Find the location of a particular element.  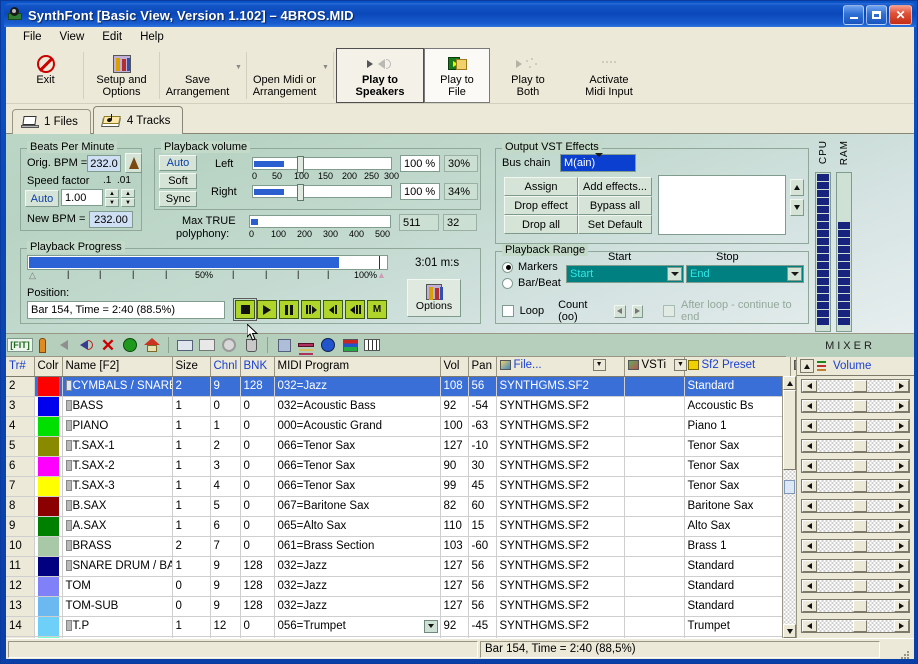

envelope-icon is located at coordinates (185, 345).